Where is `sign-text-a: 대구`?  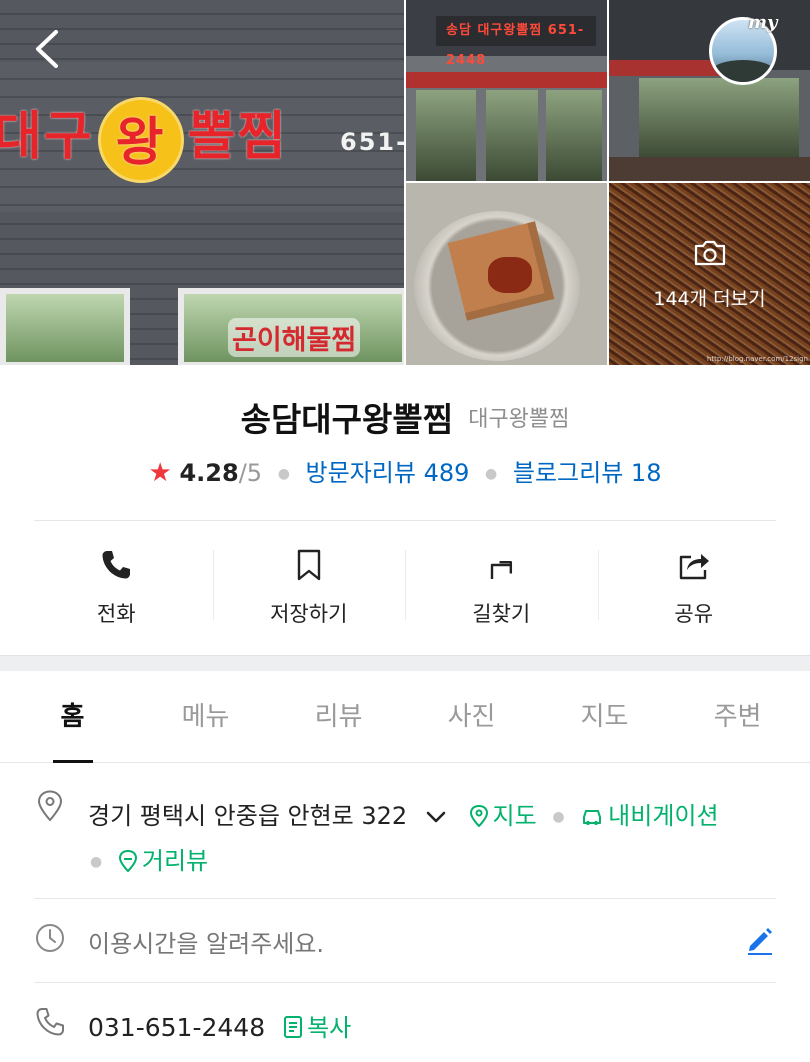
sign-text-a: 대구 is located at coordinates (47, 137).